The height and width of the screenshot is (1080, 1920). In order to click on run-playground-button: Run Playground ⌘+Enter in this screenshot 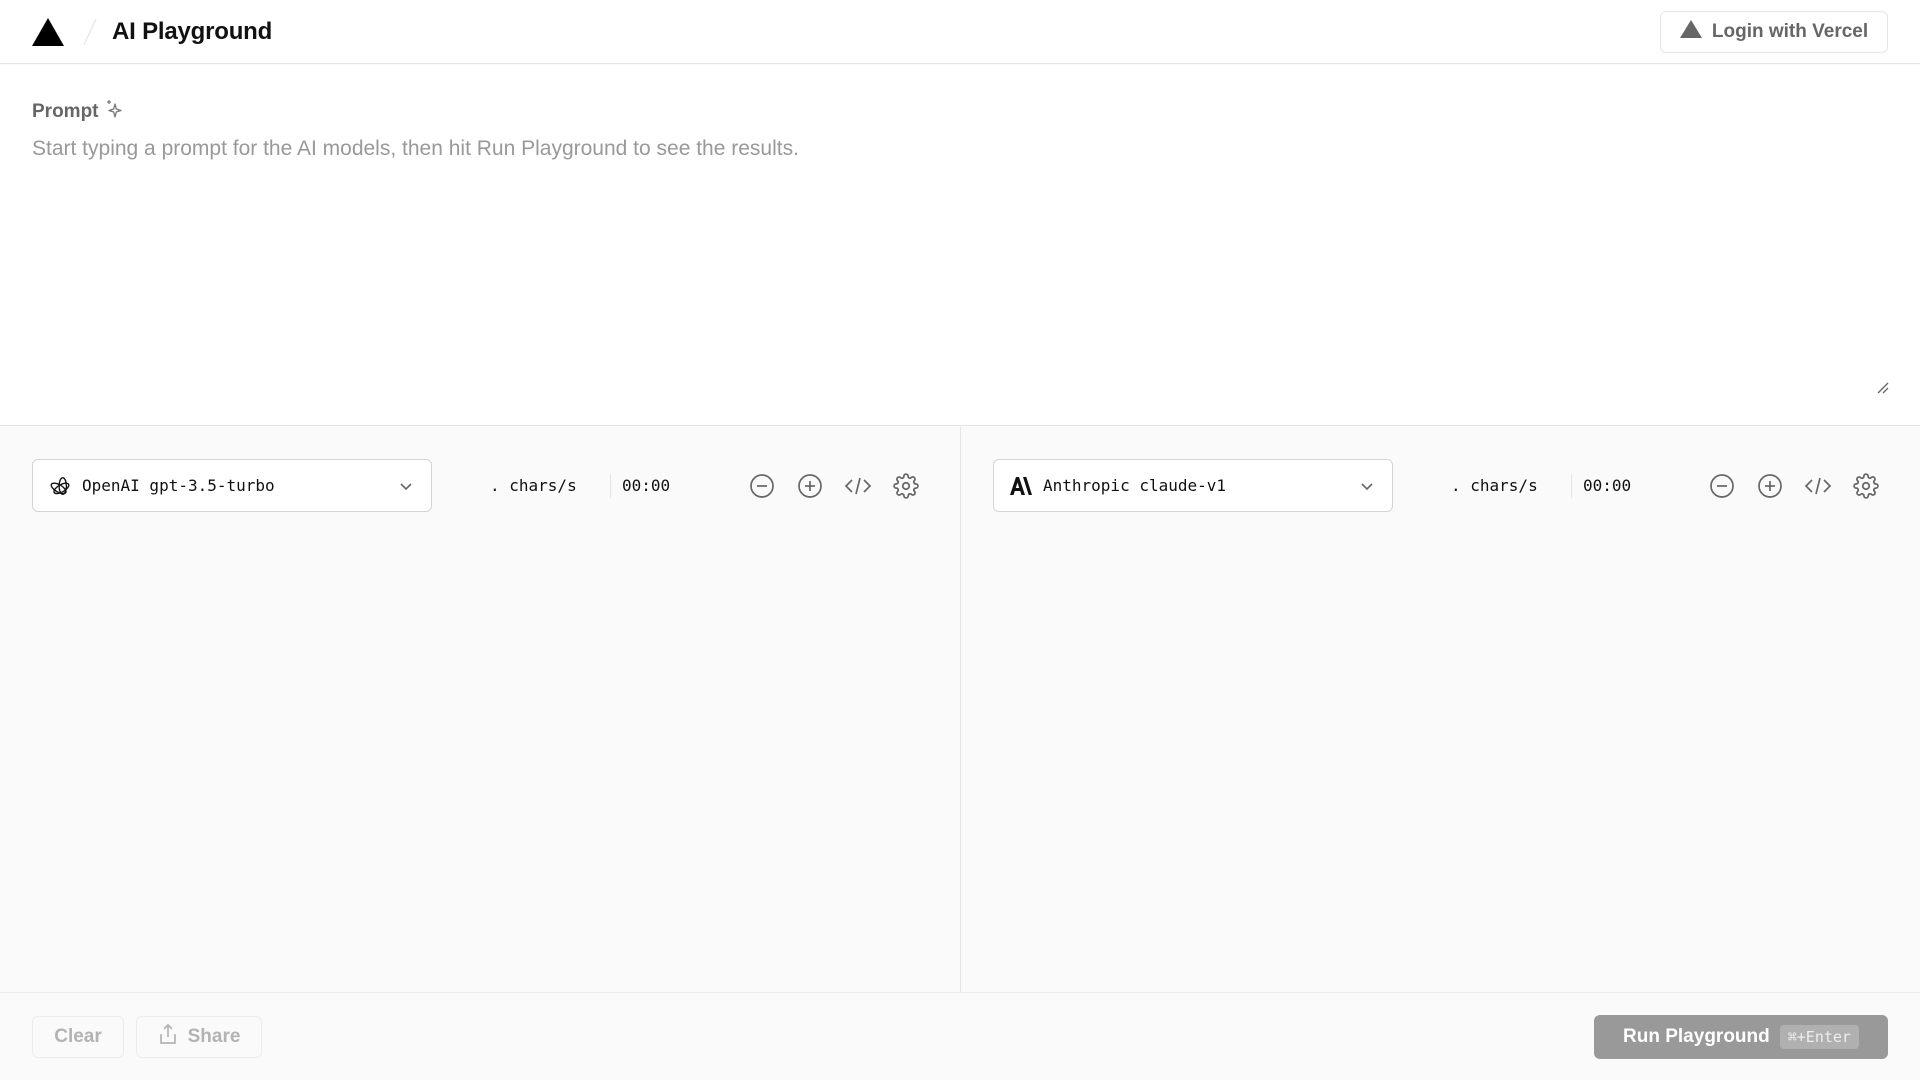, I will do `click(1741, 1037)`.